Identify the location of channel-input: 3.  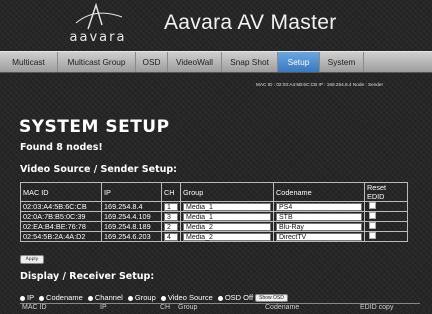
(171, 216).